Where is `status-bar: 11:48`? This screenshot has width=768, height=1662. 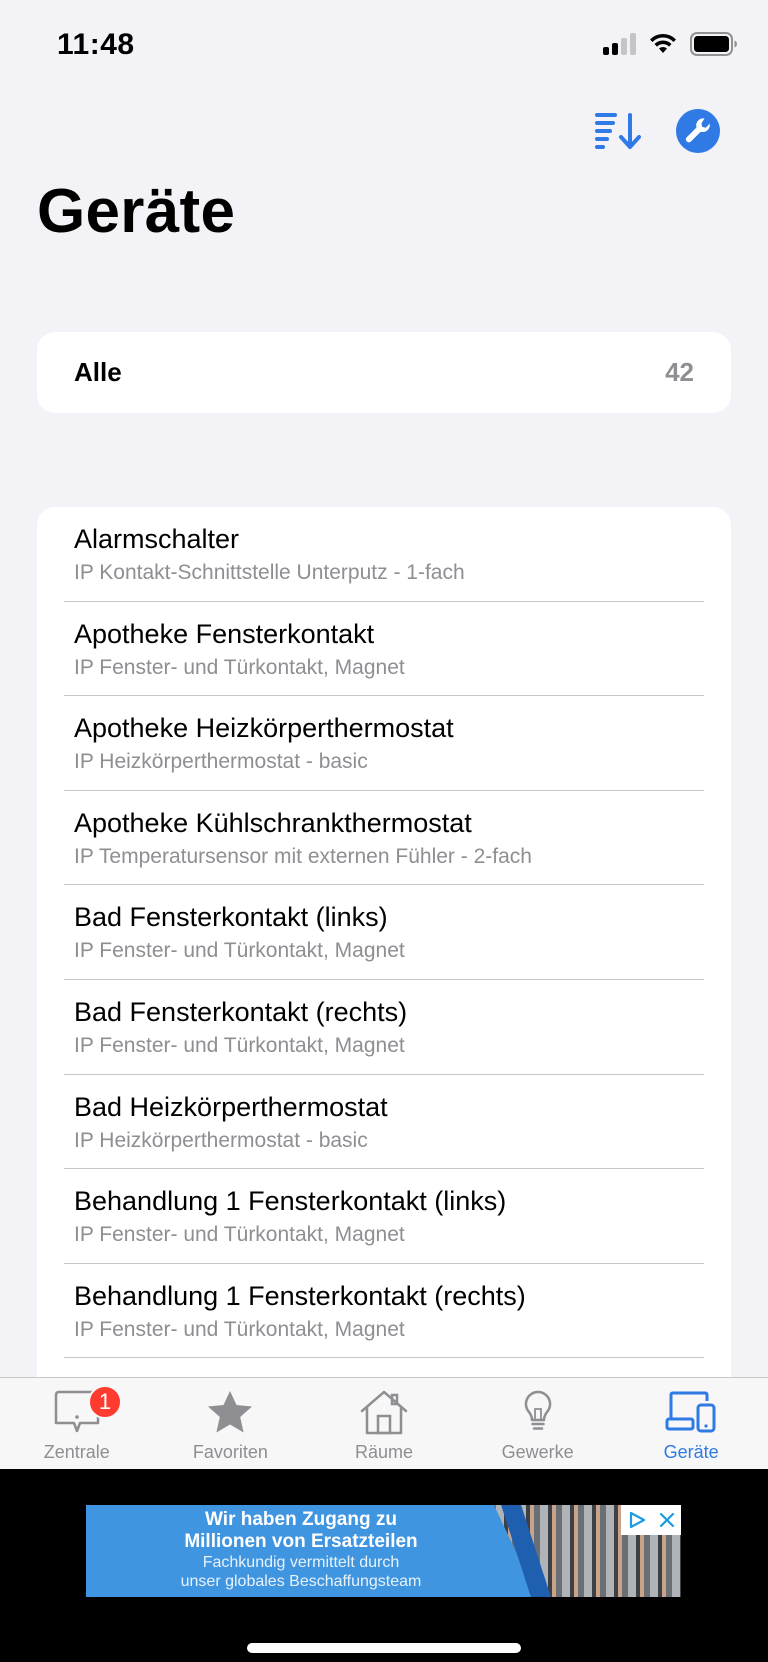 status-bar: 11:48 is located at coordinates (384, 45).